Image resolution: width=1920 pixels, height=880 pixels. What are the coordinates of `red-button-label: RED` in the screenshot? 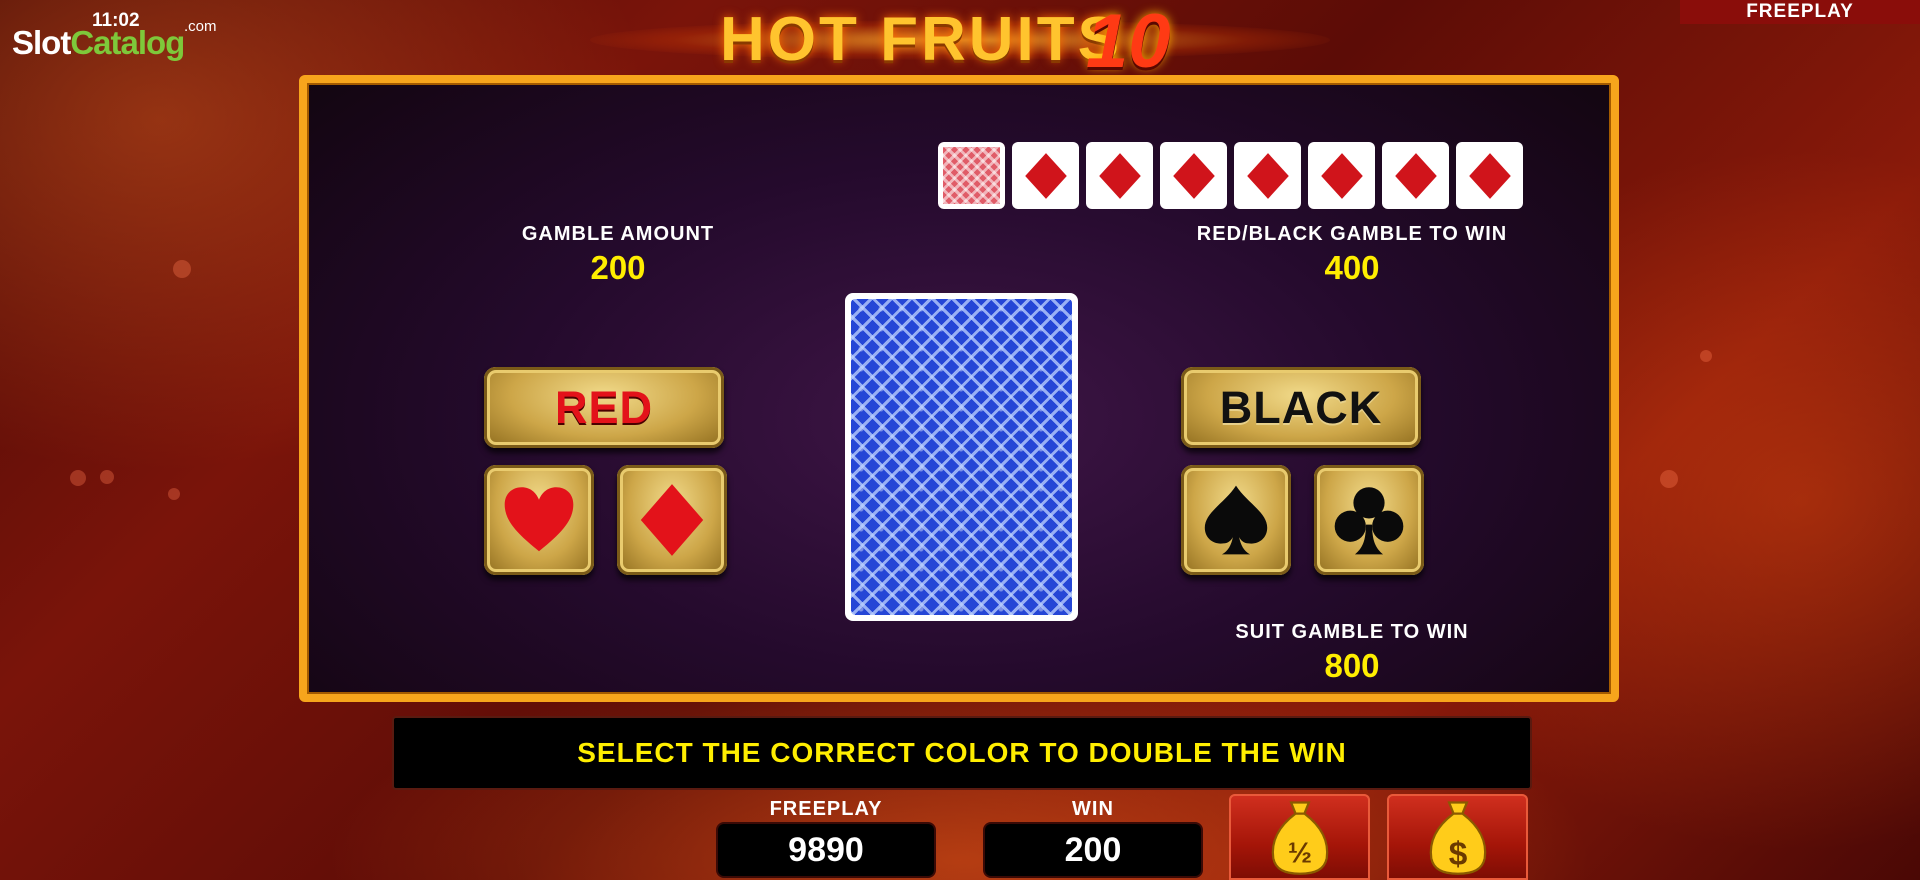 It's located at (603, 407).